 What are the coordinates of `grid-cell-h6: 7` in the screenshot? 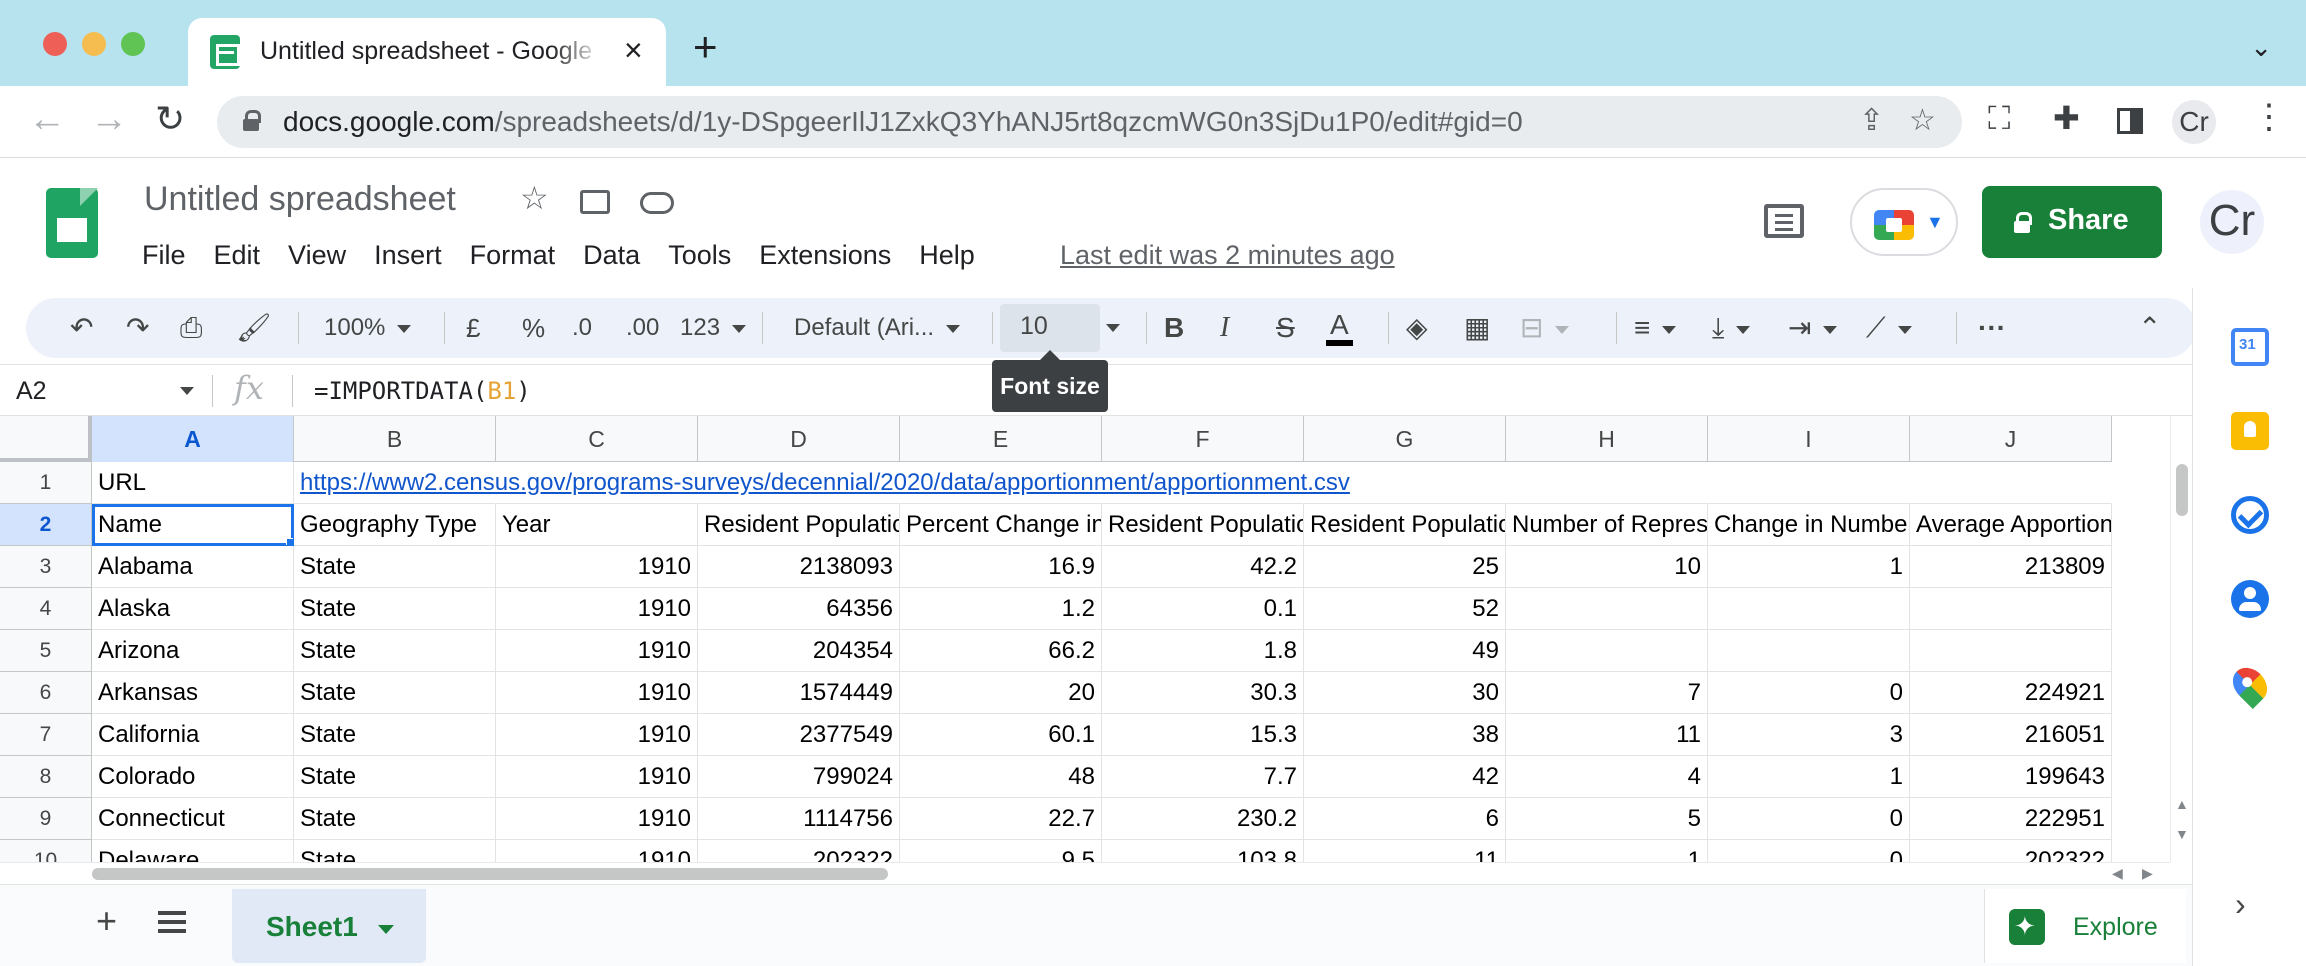 It's located at (1607, 693).